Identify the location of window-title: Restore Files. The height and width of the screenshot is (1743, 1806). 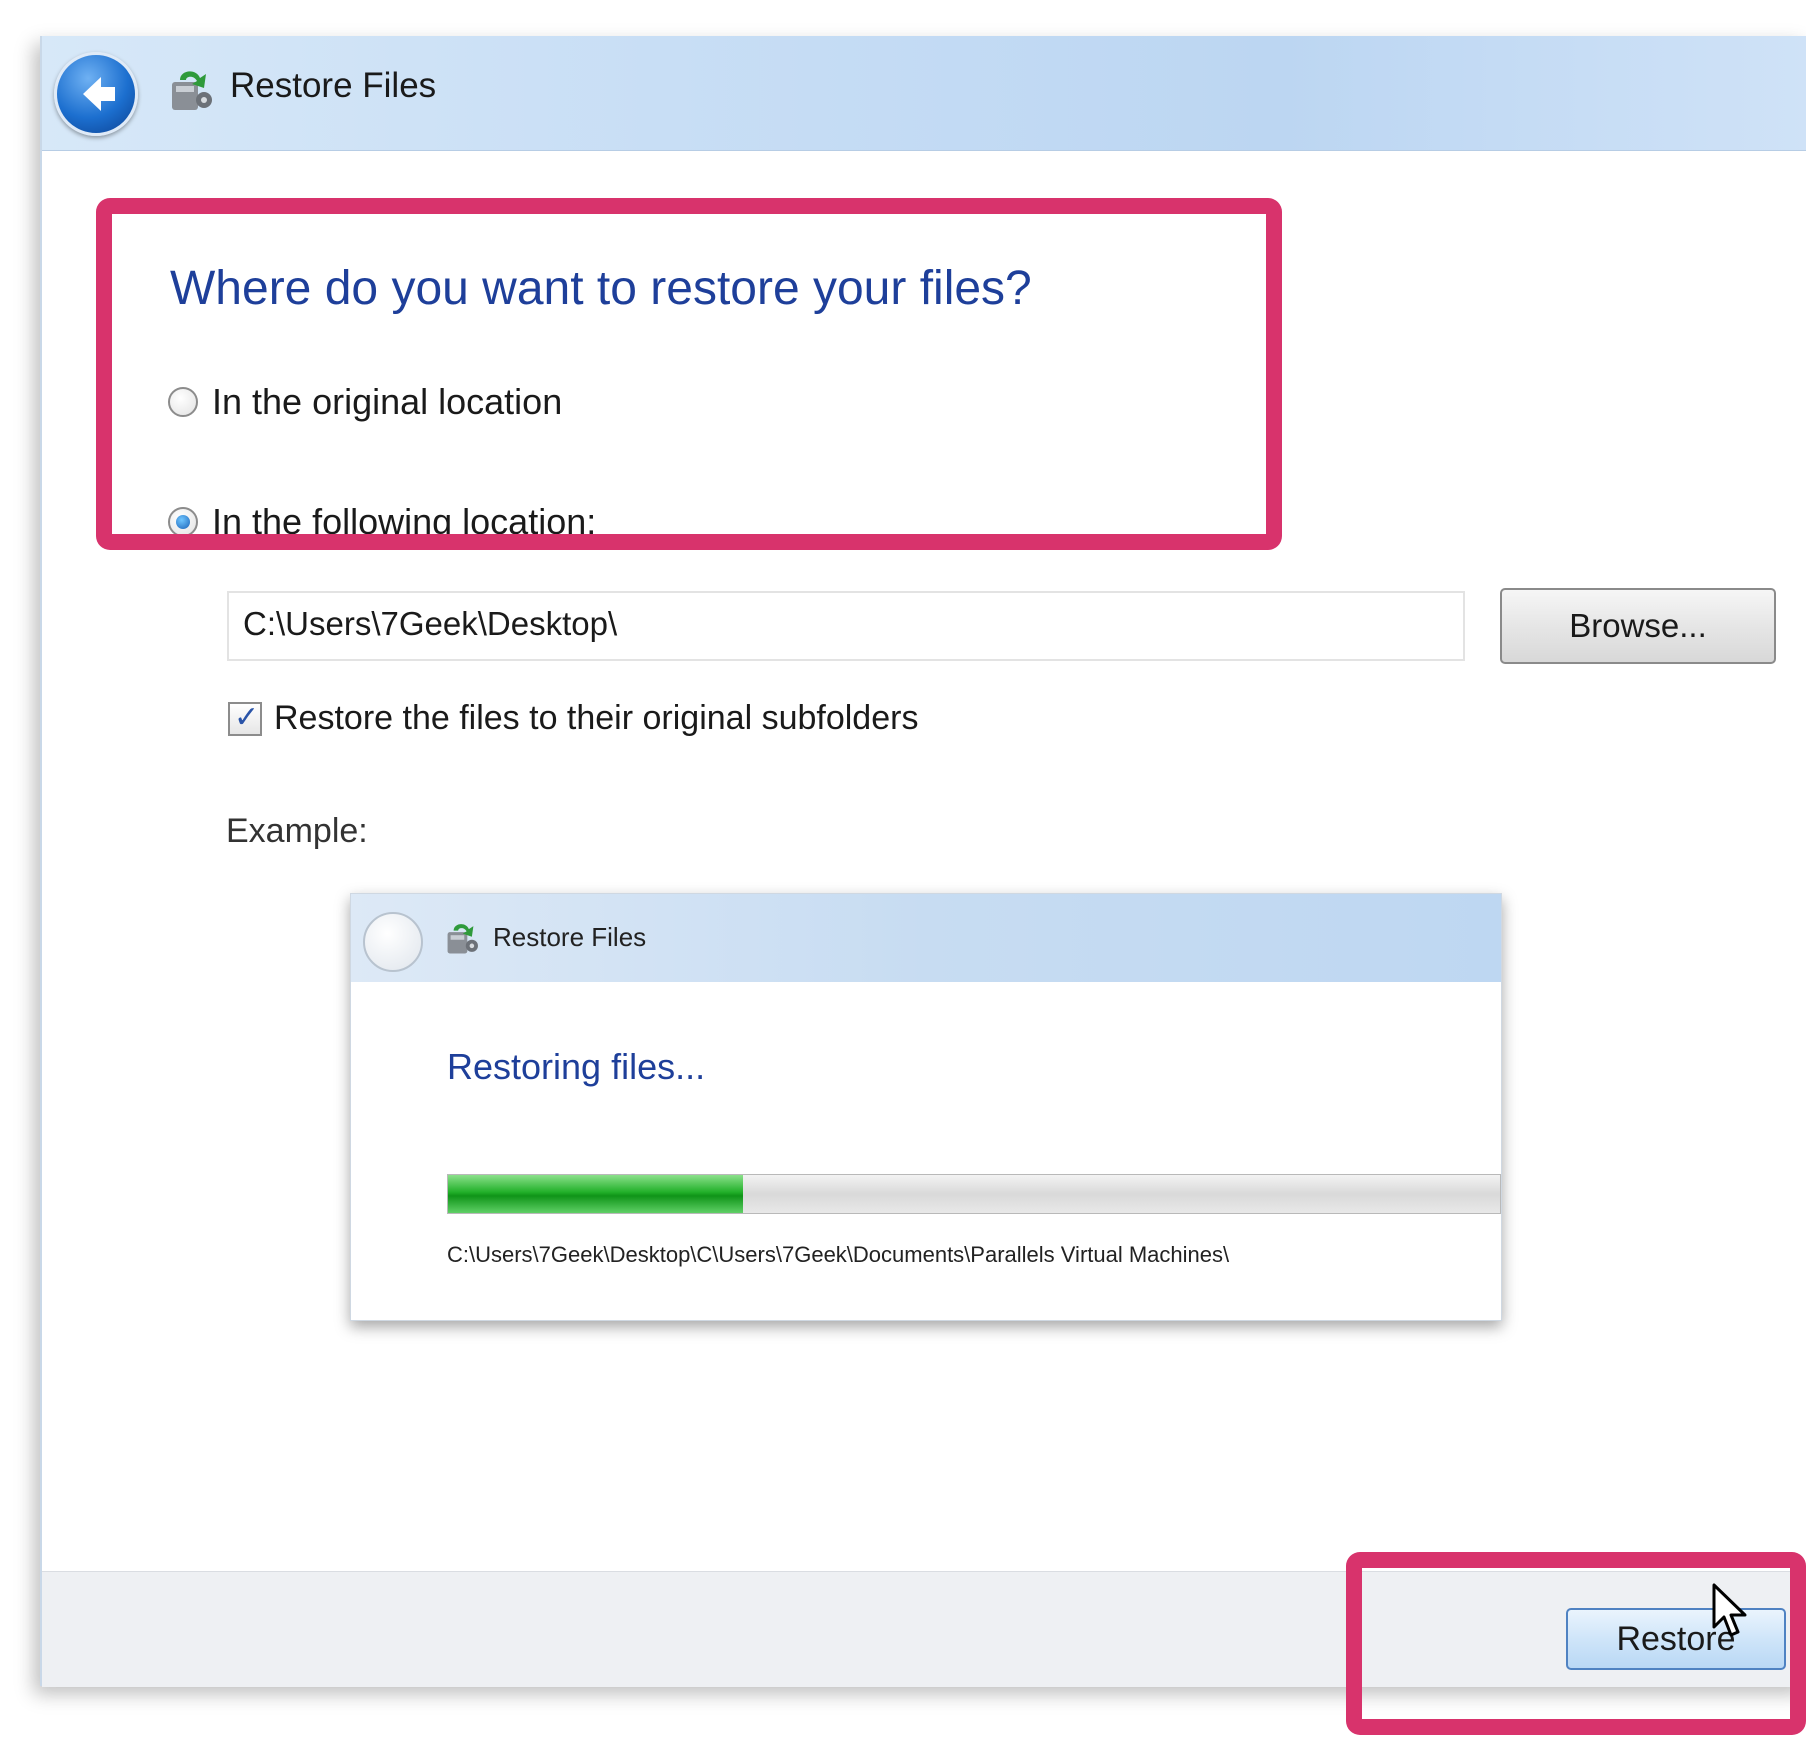
(333, 85).